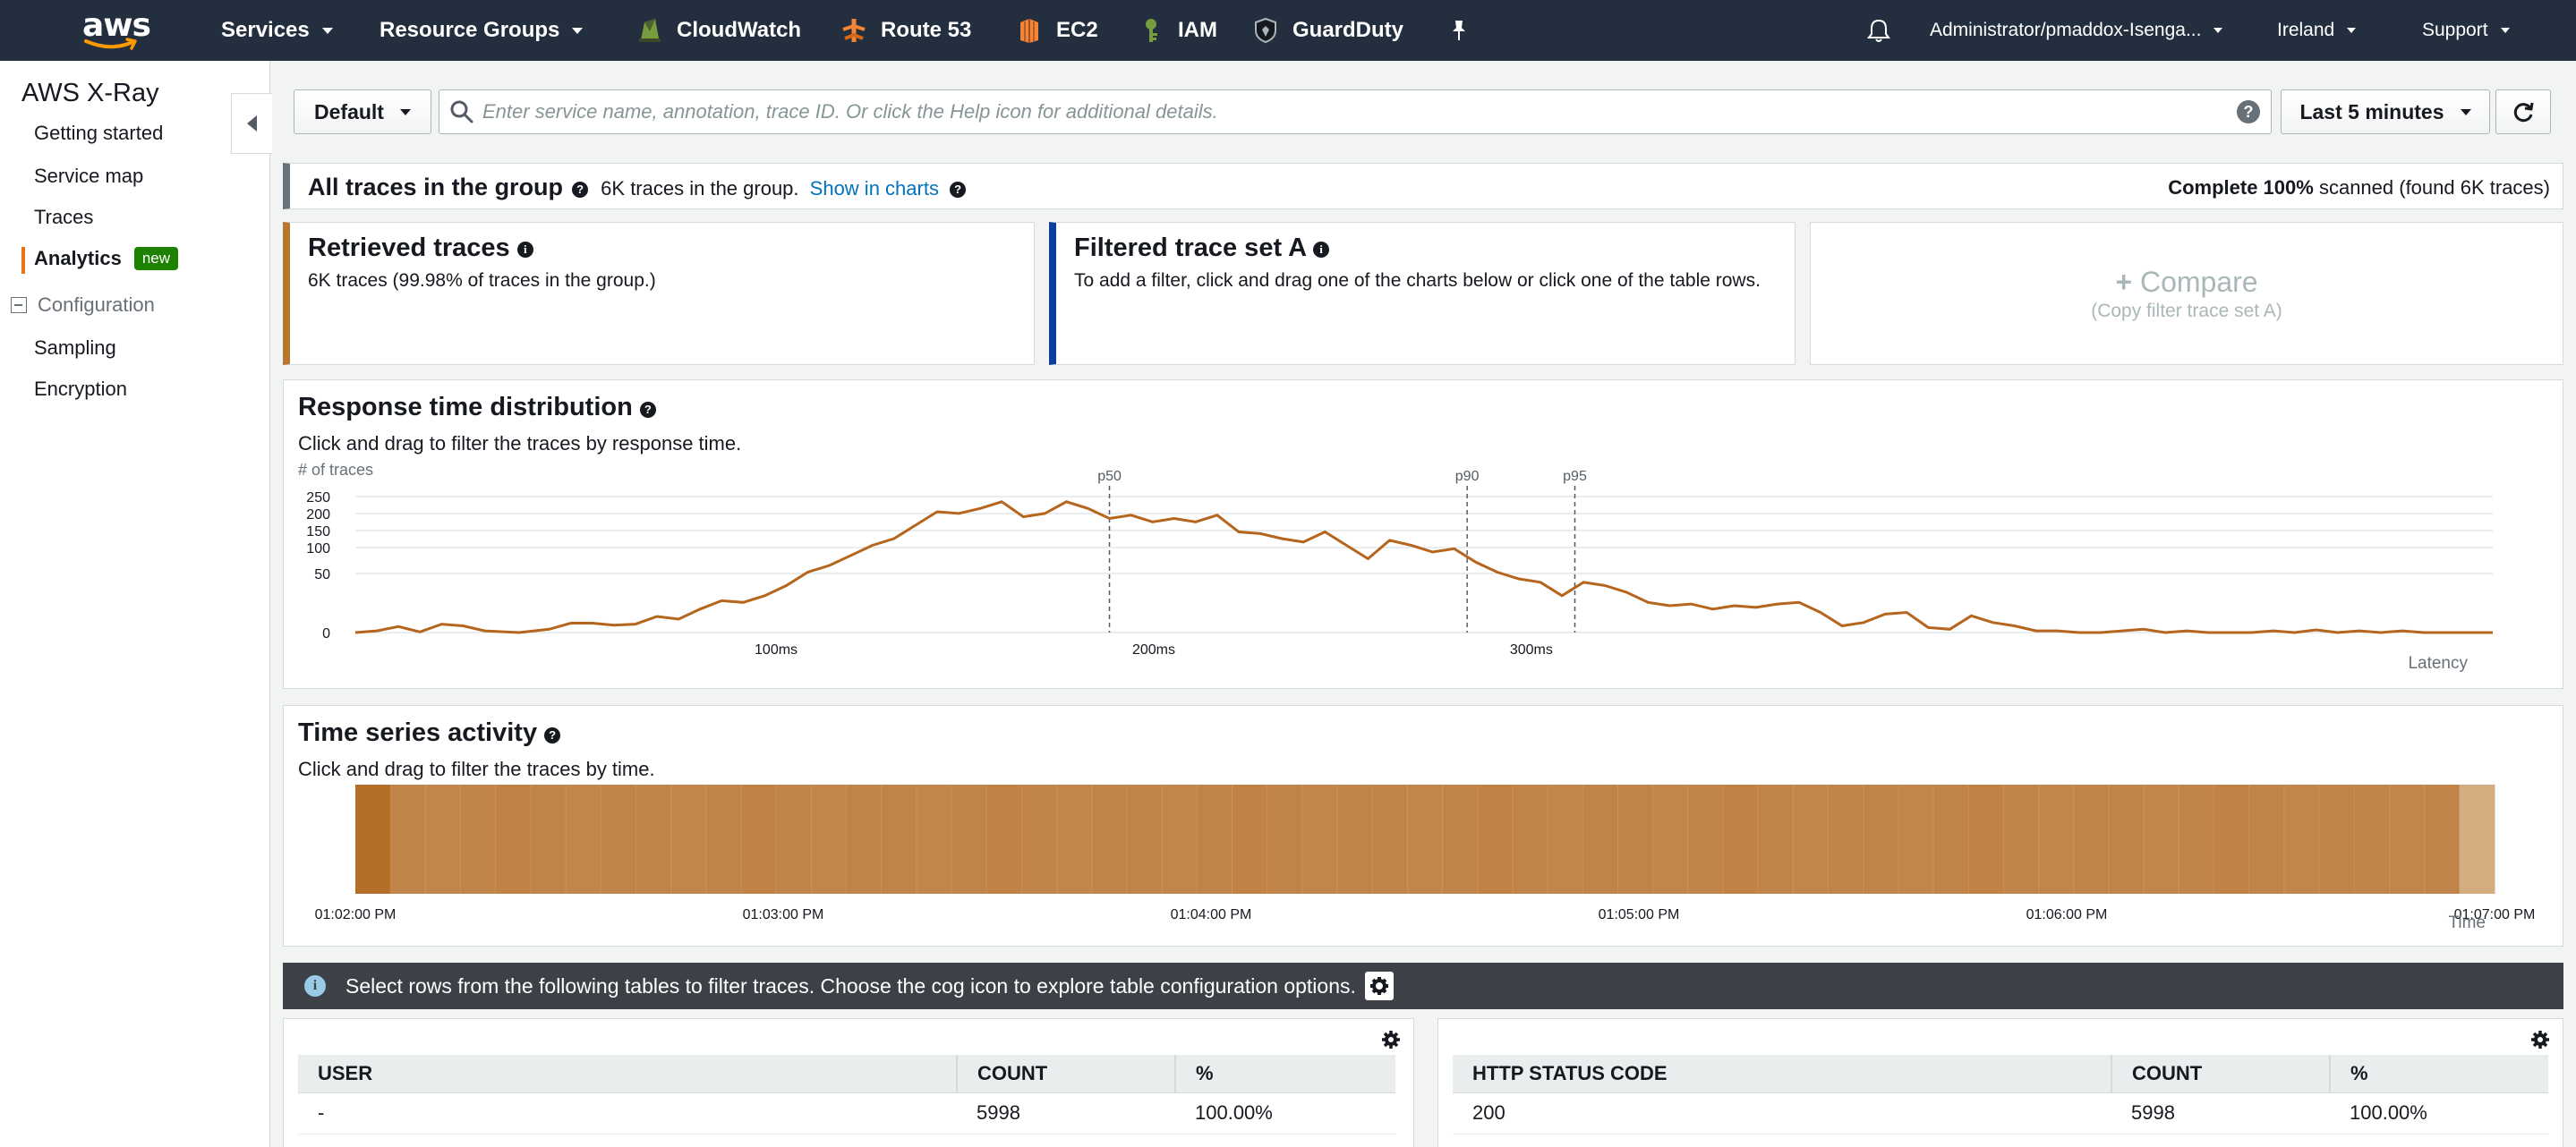 The image size is (2576, 1147). I want to click on response-time-title-text: Response time distribution, so click(465, 407).